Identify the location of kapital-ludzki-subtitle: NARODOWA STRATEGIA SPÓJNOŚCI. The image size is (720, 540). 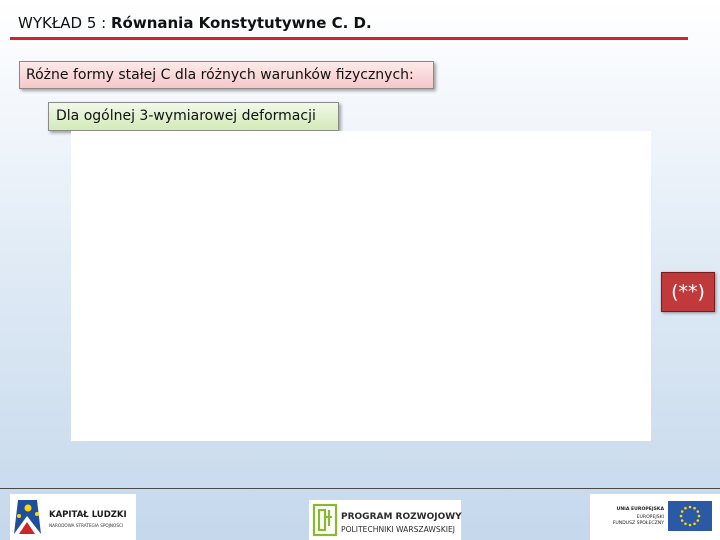
(86, 525).